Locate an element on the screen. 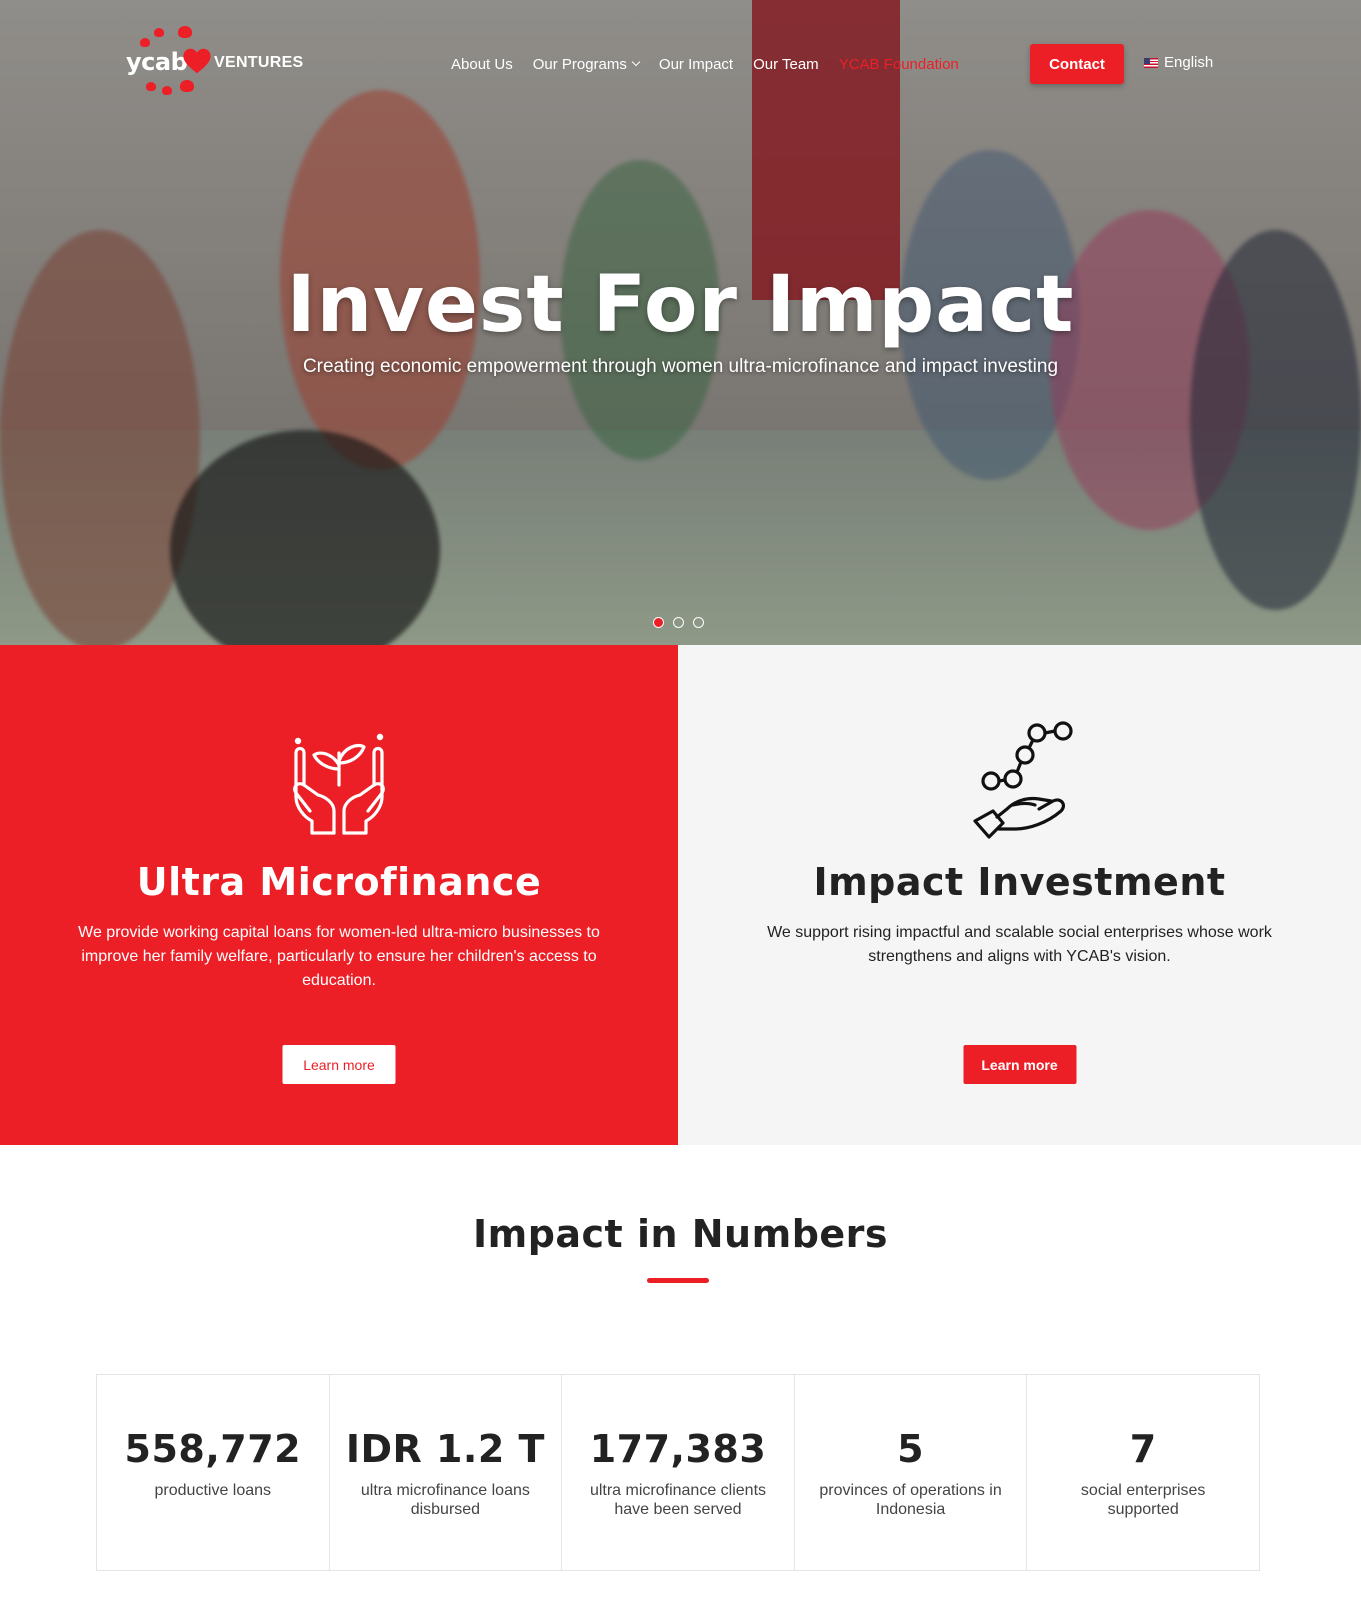 The width and height of the screenshot is (1361, 1609). nav-our-team: Our Team is located at coordinates (786, 64).